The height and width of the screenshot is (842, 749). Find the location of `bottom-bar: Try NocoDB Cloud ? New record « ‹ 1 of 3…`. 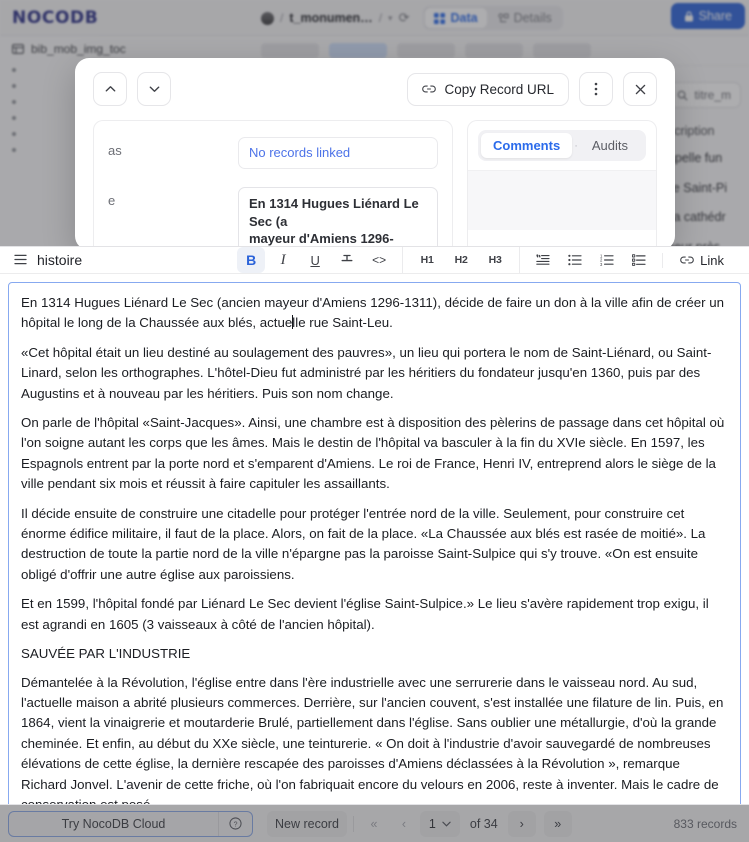

bottom-bar: Try NocoDB Cloud ? New record « ‹ 1 of 3… is located at coordinates (374, 823).